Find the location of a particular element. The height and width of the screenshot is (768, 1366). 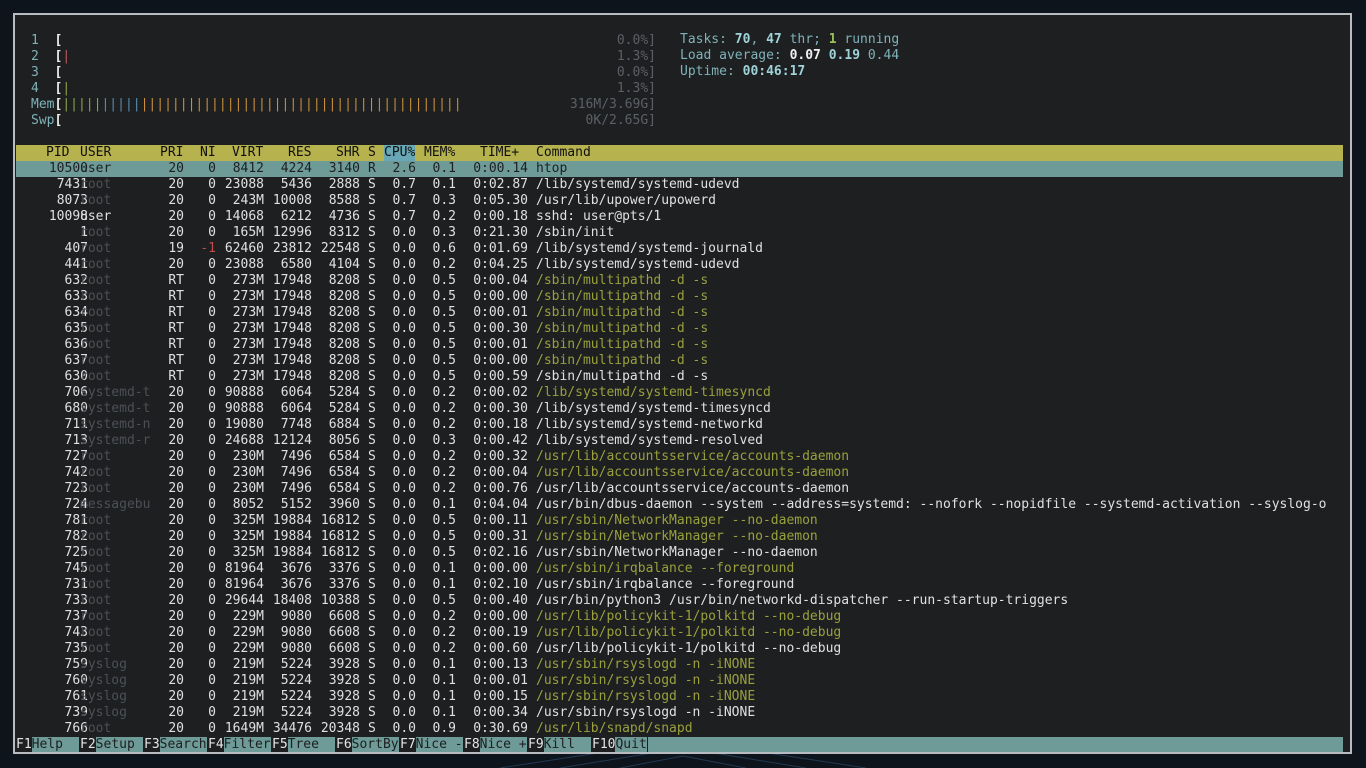

cell-shr: 10388 is located at coordinates (340, 600).